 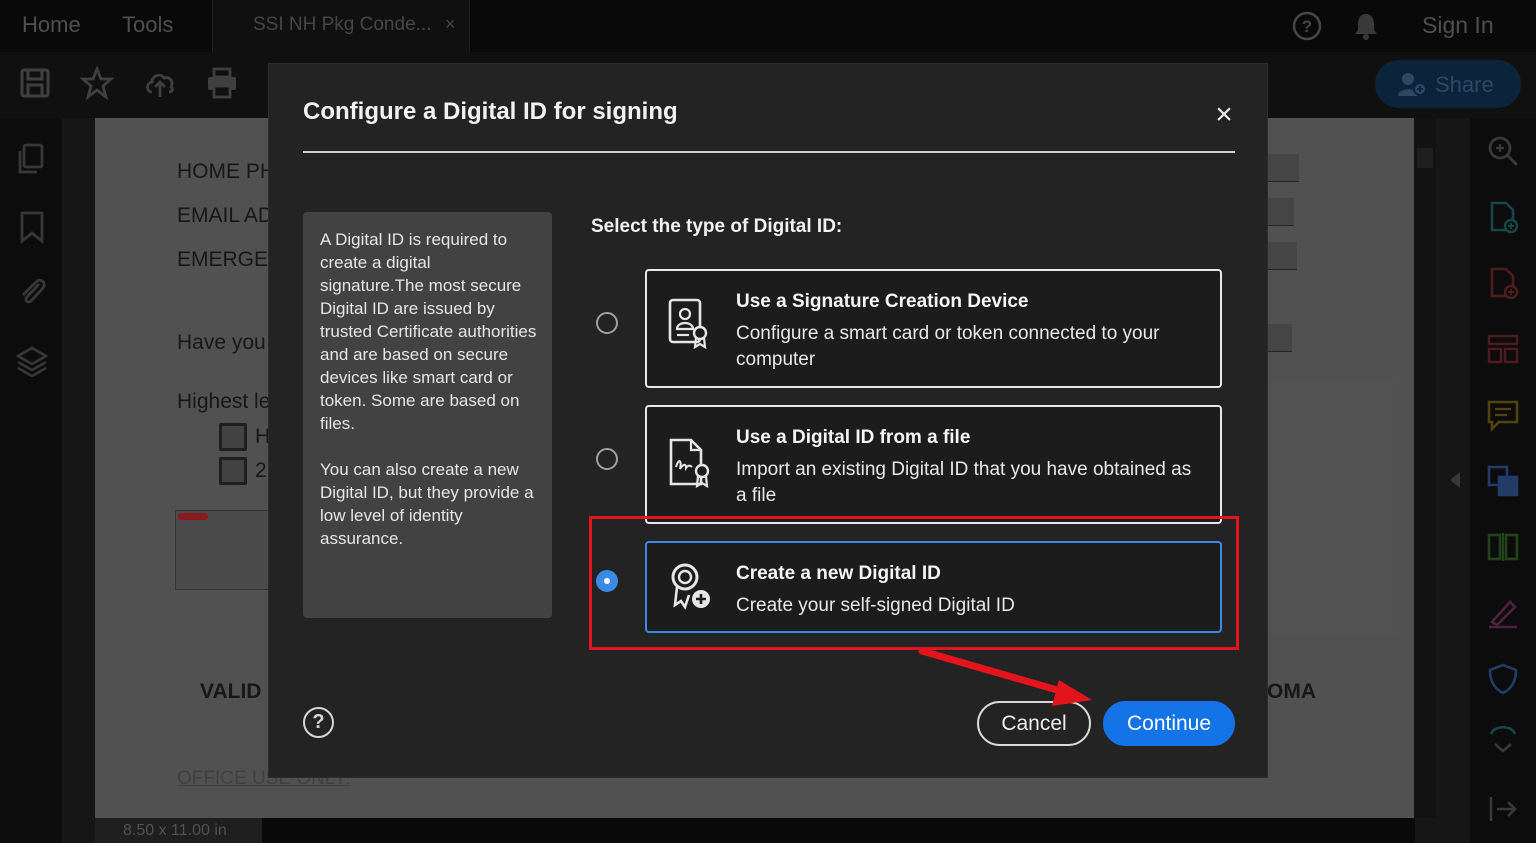 What do you see at coordinates (1169, 723) in the screenshot?
I see `continue-button: Continue` at bounding box center [1169, 723].